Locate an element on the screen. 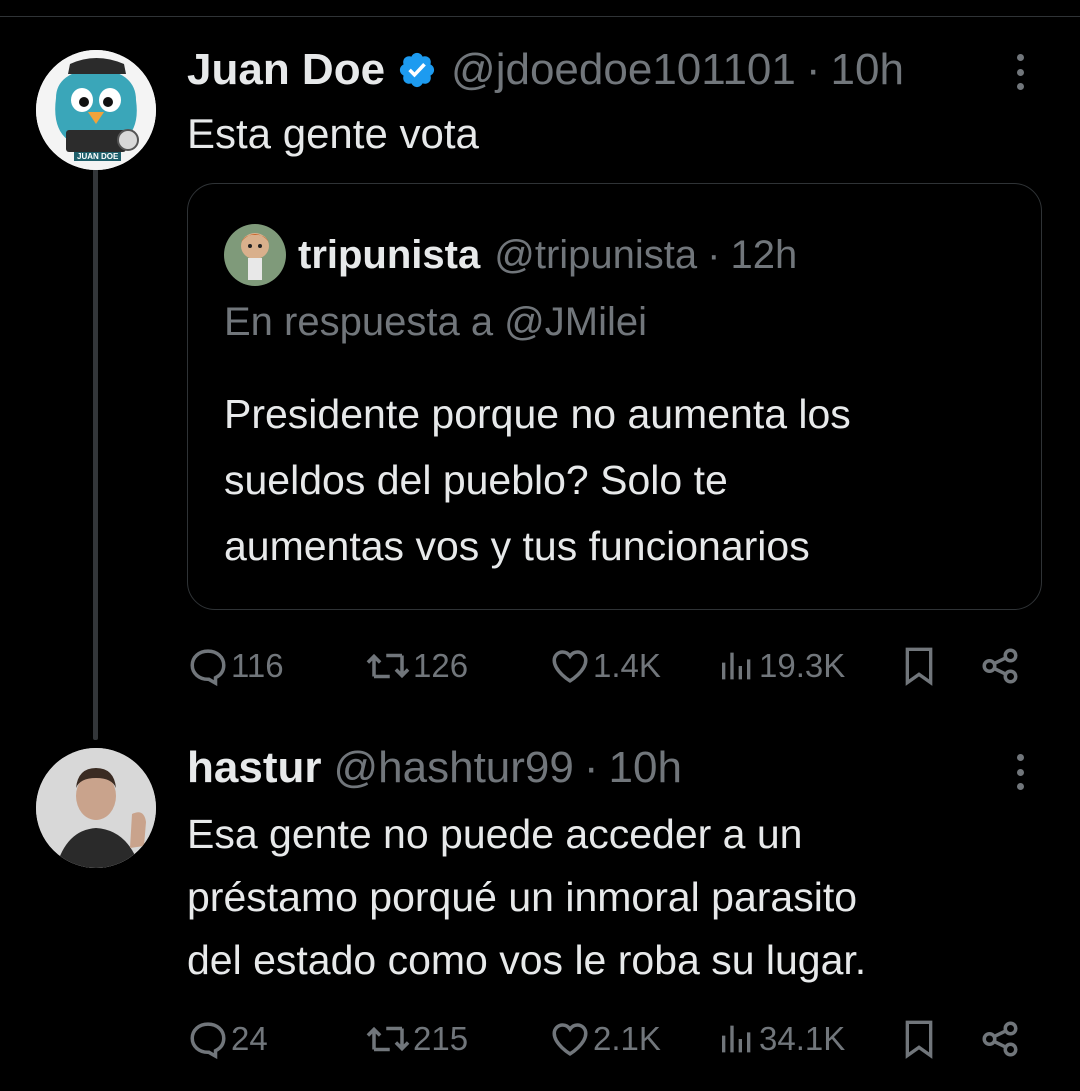  person-avatar-image is located at coordinates (96, 808).